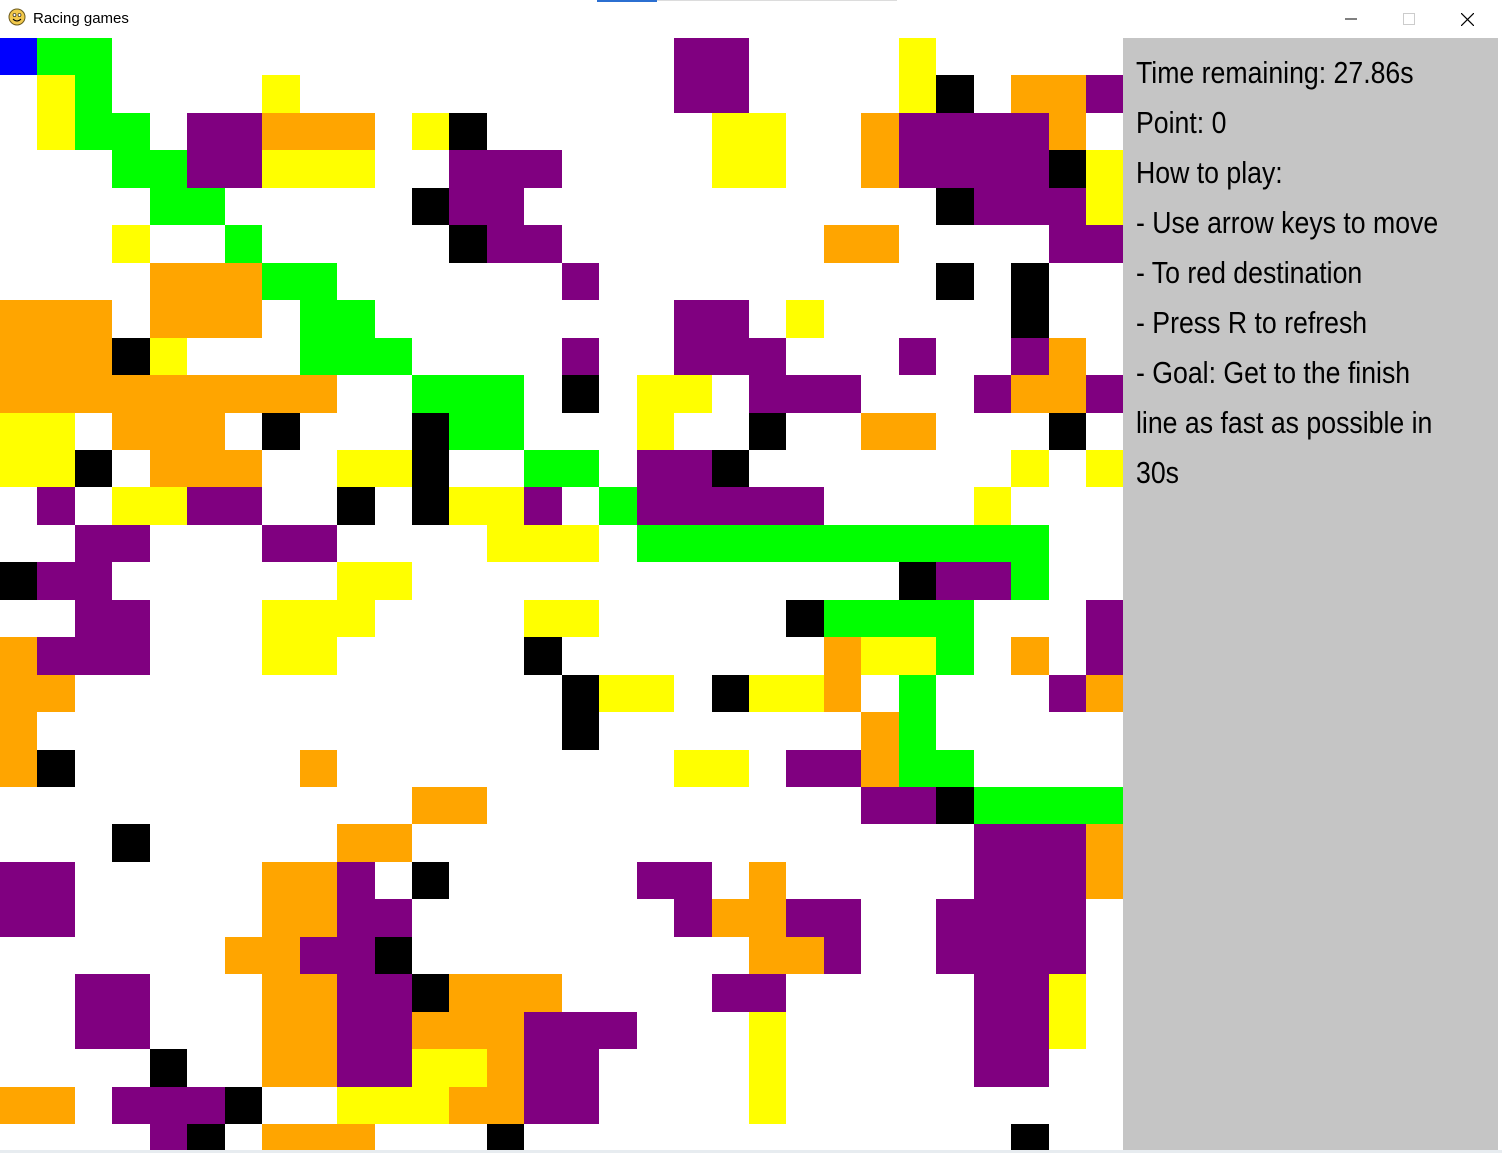 The width and height of the screenshot is (1502, 1153). What do you see at coordinates (751, 19) in the screenshot?
I see `title-bar: Racing games` at bounding box center [751, 19].